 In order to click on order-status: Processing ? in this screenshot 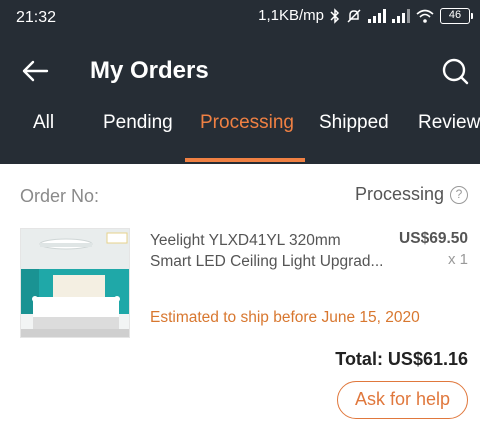, I will do `click(411, 194)`.